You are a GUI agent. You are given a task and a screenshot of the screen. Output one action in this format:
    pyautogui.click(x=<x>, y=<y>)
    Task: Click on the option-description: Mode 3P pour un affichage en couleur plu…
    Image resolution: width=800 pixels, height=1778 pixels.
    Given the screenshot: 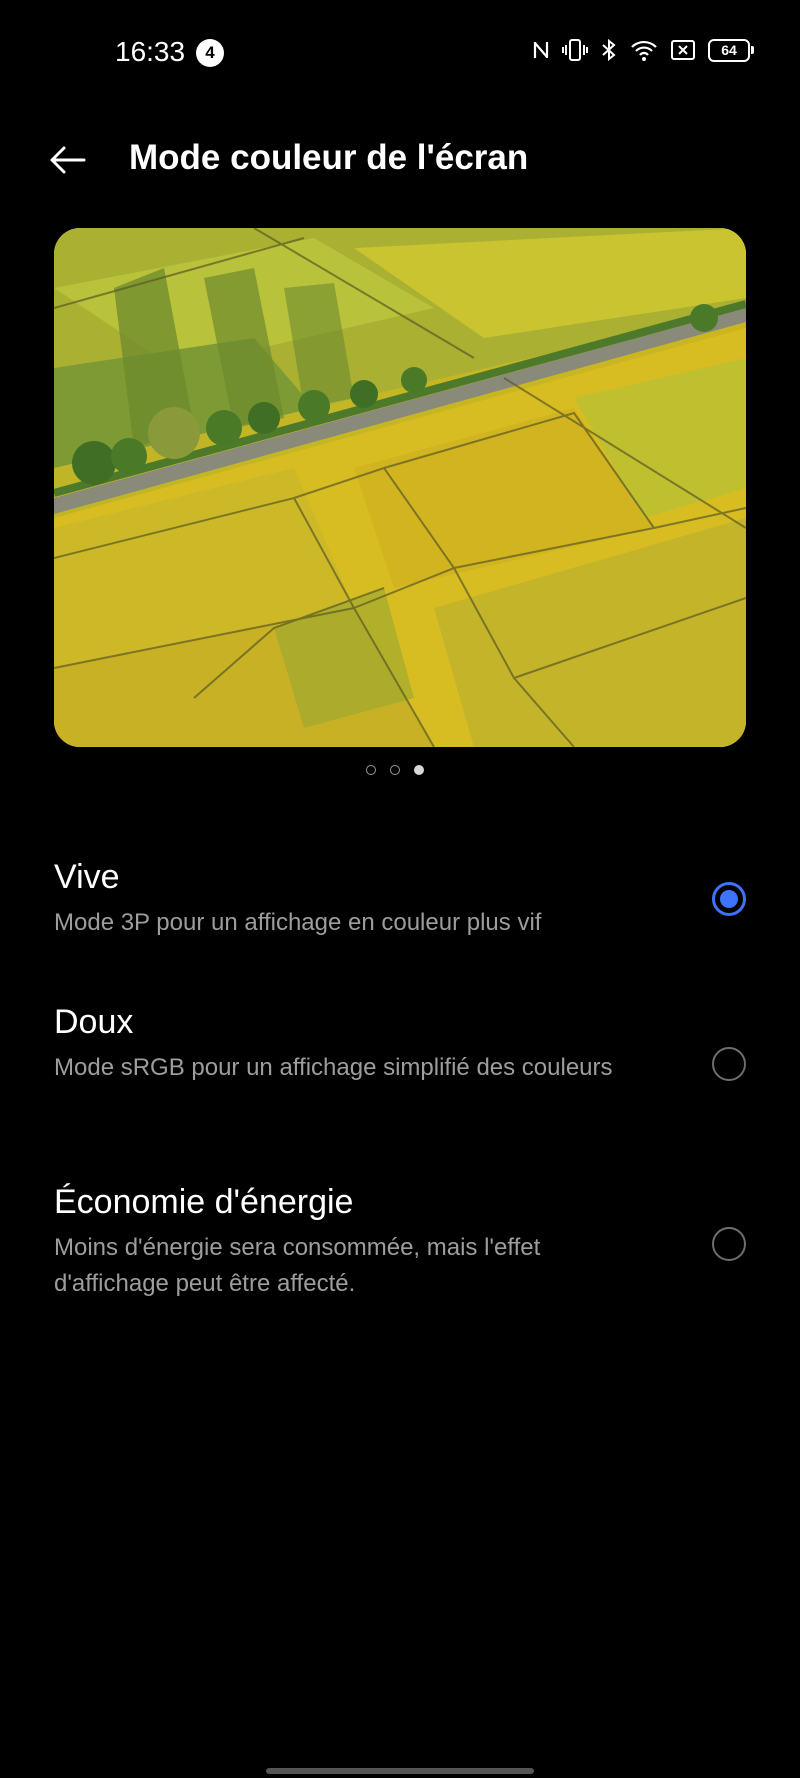 What is the action you would take?
    pyautogui.click(x=298, y=922)
    